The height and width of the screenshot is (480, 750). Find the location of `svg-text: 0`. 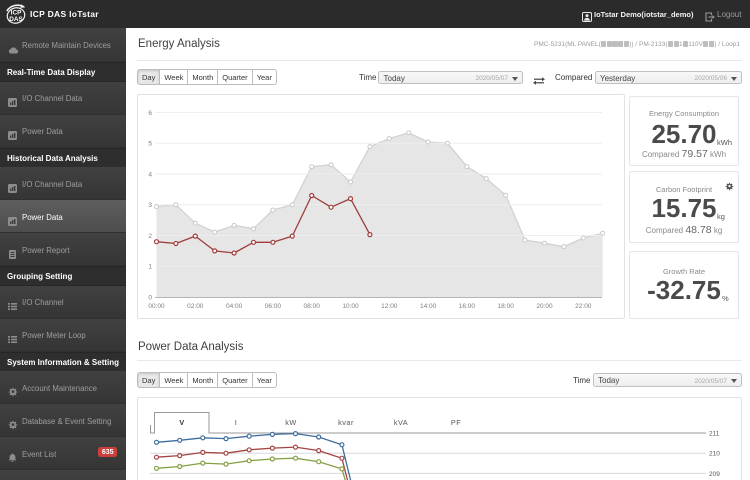

svg-text: 0 is located at coordinates (150, 297).